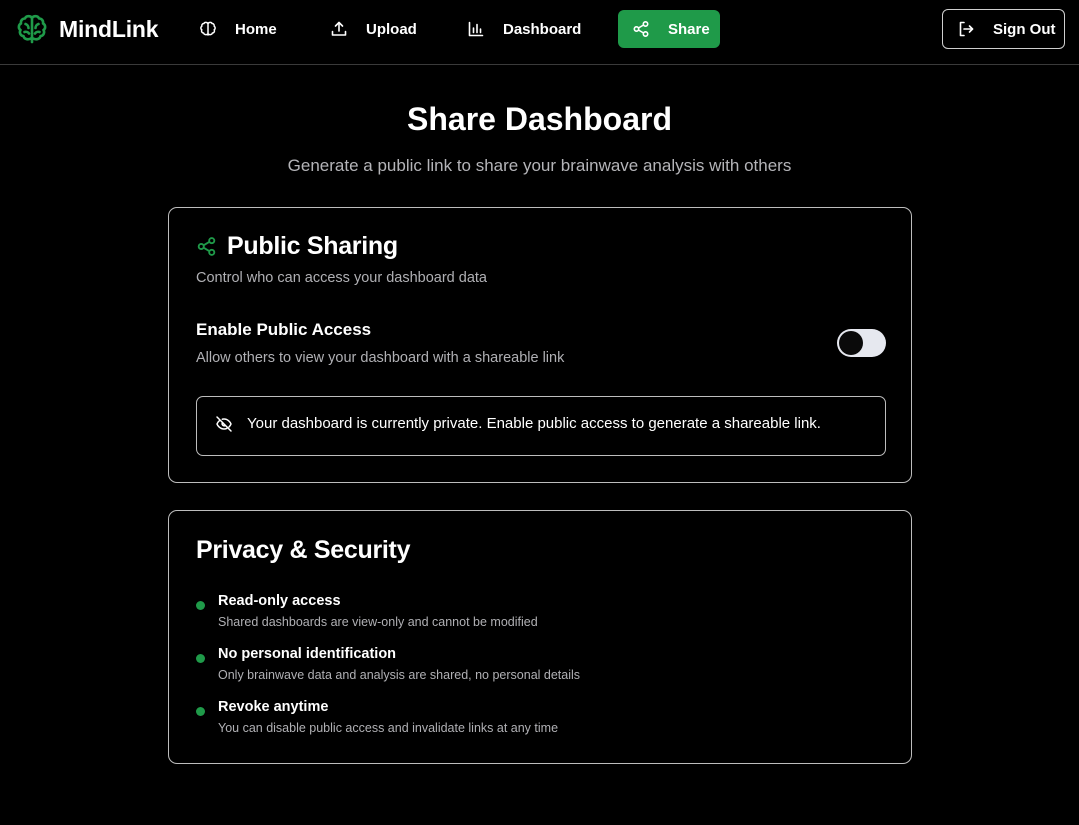 This screenshot has width=1079, height=825. I want to click on nav-home-label: Home, so click(256, 29).